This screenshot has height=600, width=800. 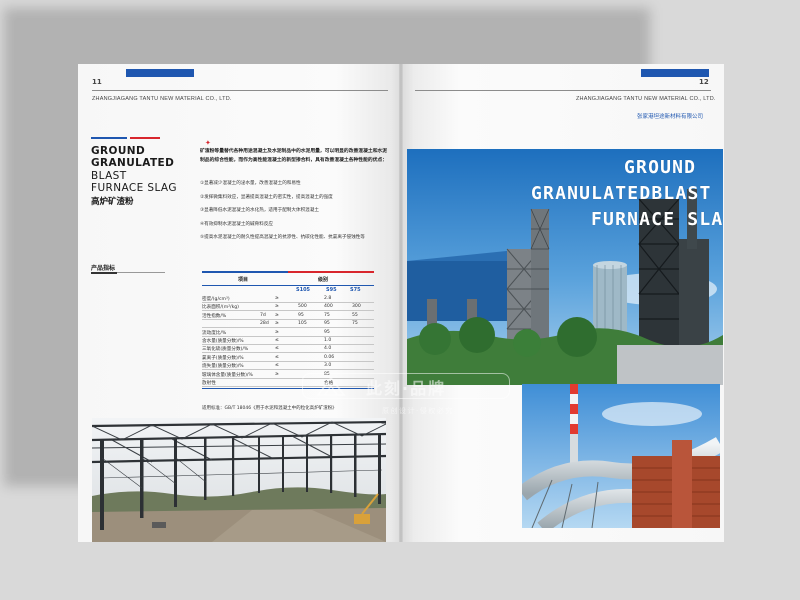 I want to click on row-value: 300, so click(x=356, y=307).